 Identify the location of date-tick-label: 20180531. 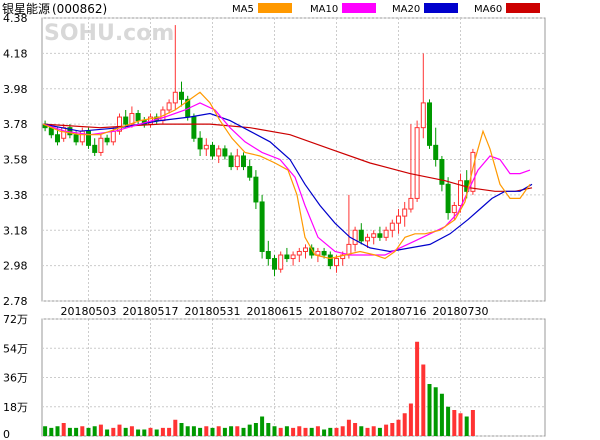
(213, 311).